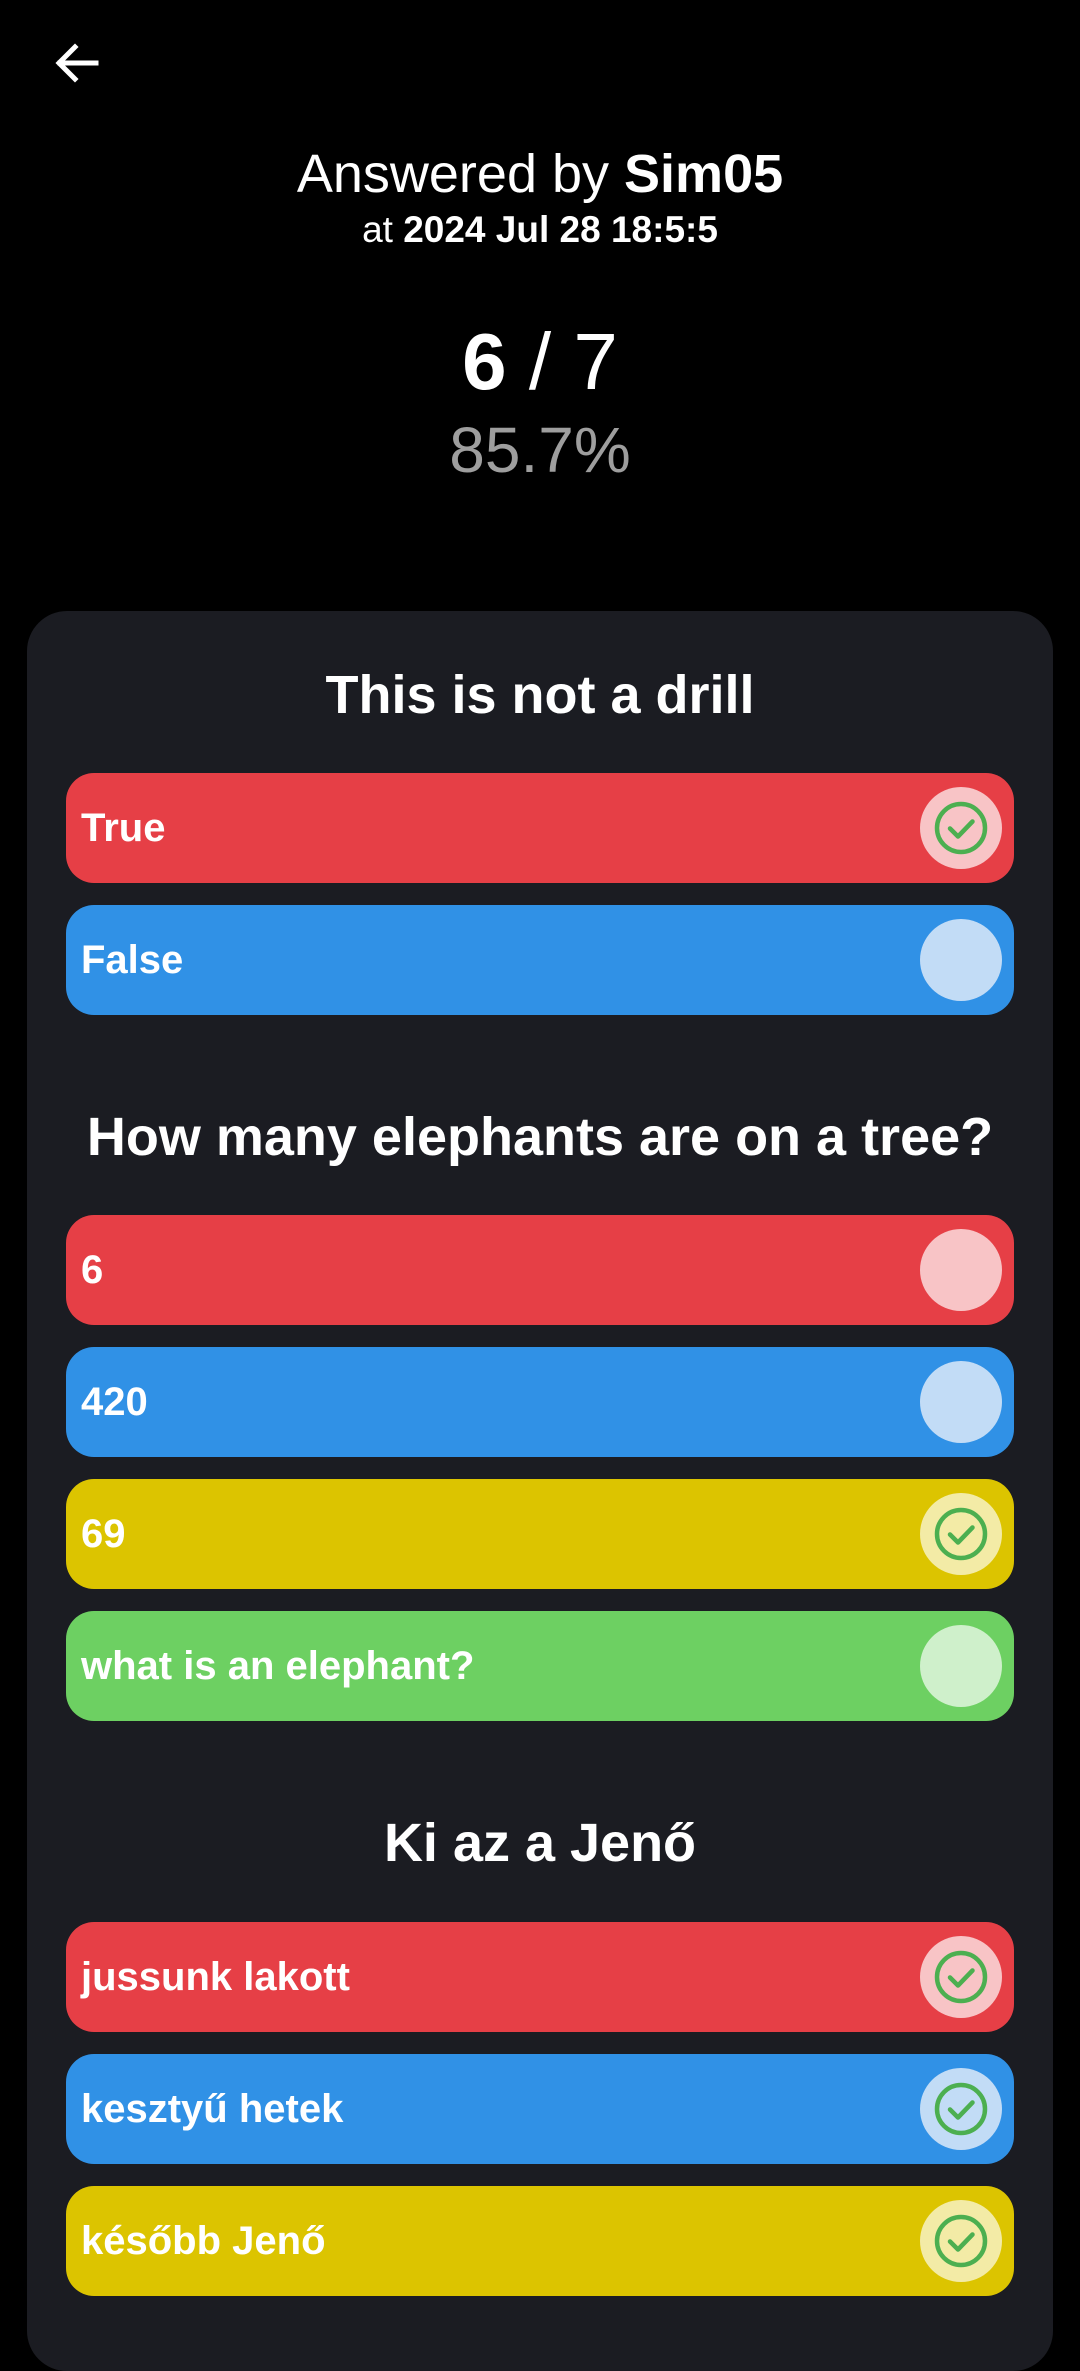 This screenshot has height=2371, width=1080. What do you see at coordinates (203, 2241) in the screenshot?
I see `answer-label: később Jenő` at bounding box center [203, 2241].